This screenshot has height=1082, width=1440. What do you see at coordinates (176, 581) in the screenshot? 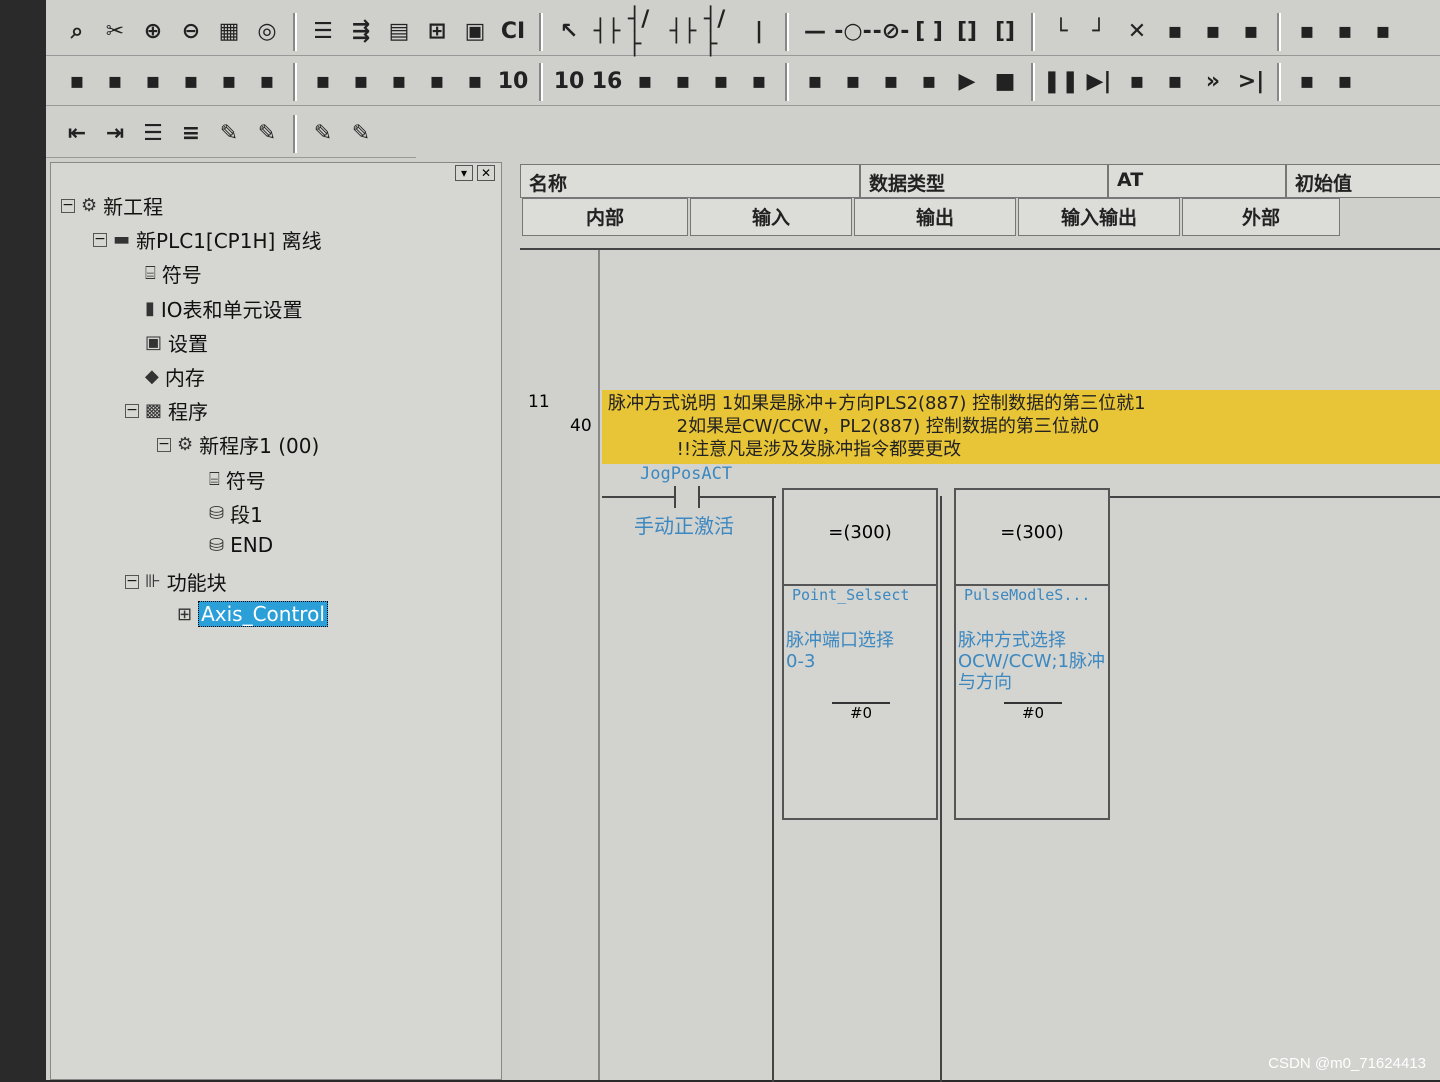
I see `tree-item: − ⊪ 功能块` at bounding box center [176, 581].